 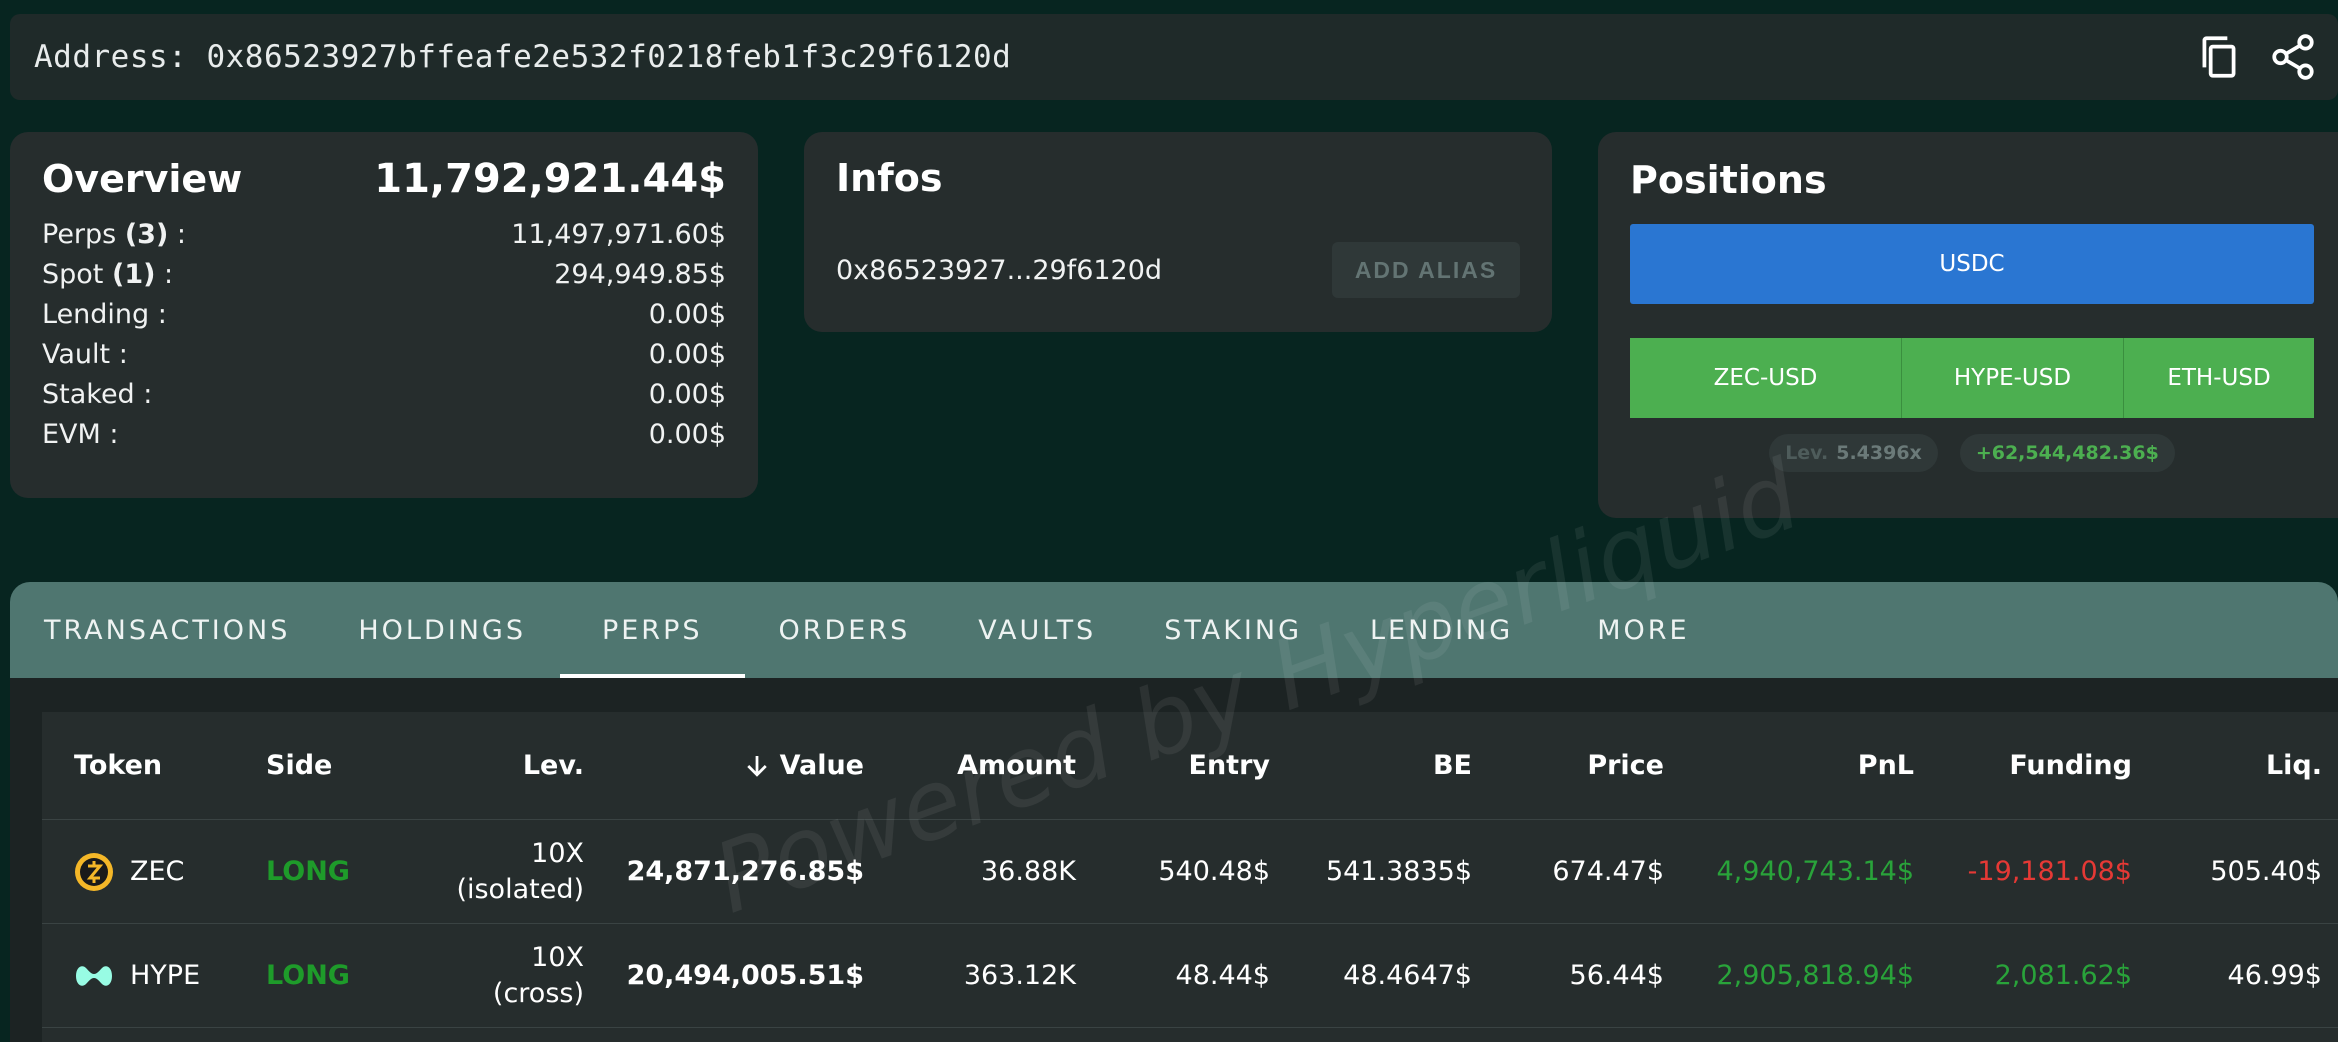 I want to click on overview-row-perps: Perps (3) : 11,497,971.60$, so click(x=384, y=234).